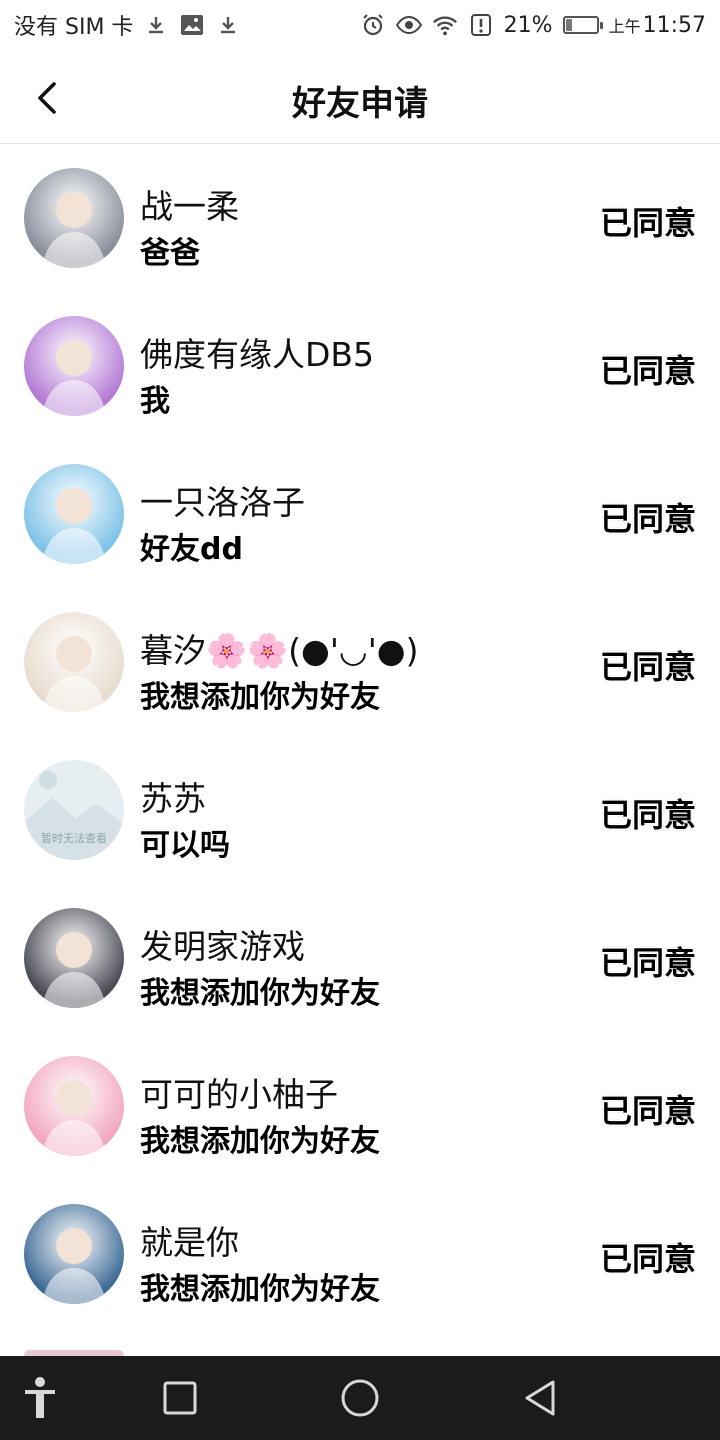 The height and width of the screenshot is (1440, 720). I want to click on avatar: 暂时无法查看, so click(74, 810).